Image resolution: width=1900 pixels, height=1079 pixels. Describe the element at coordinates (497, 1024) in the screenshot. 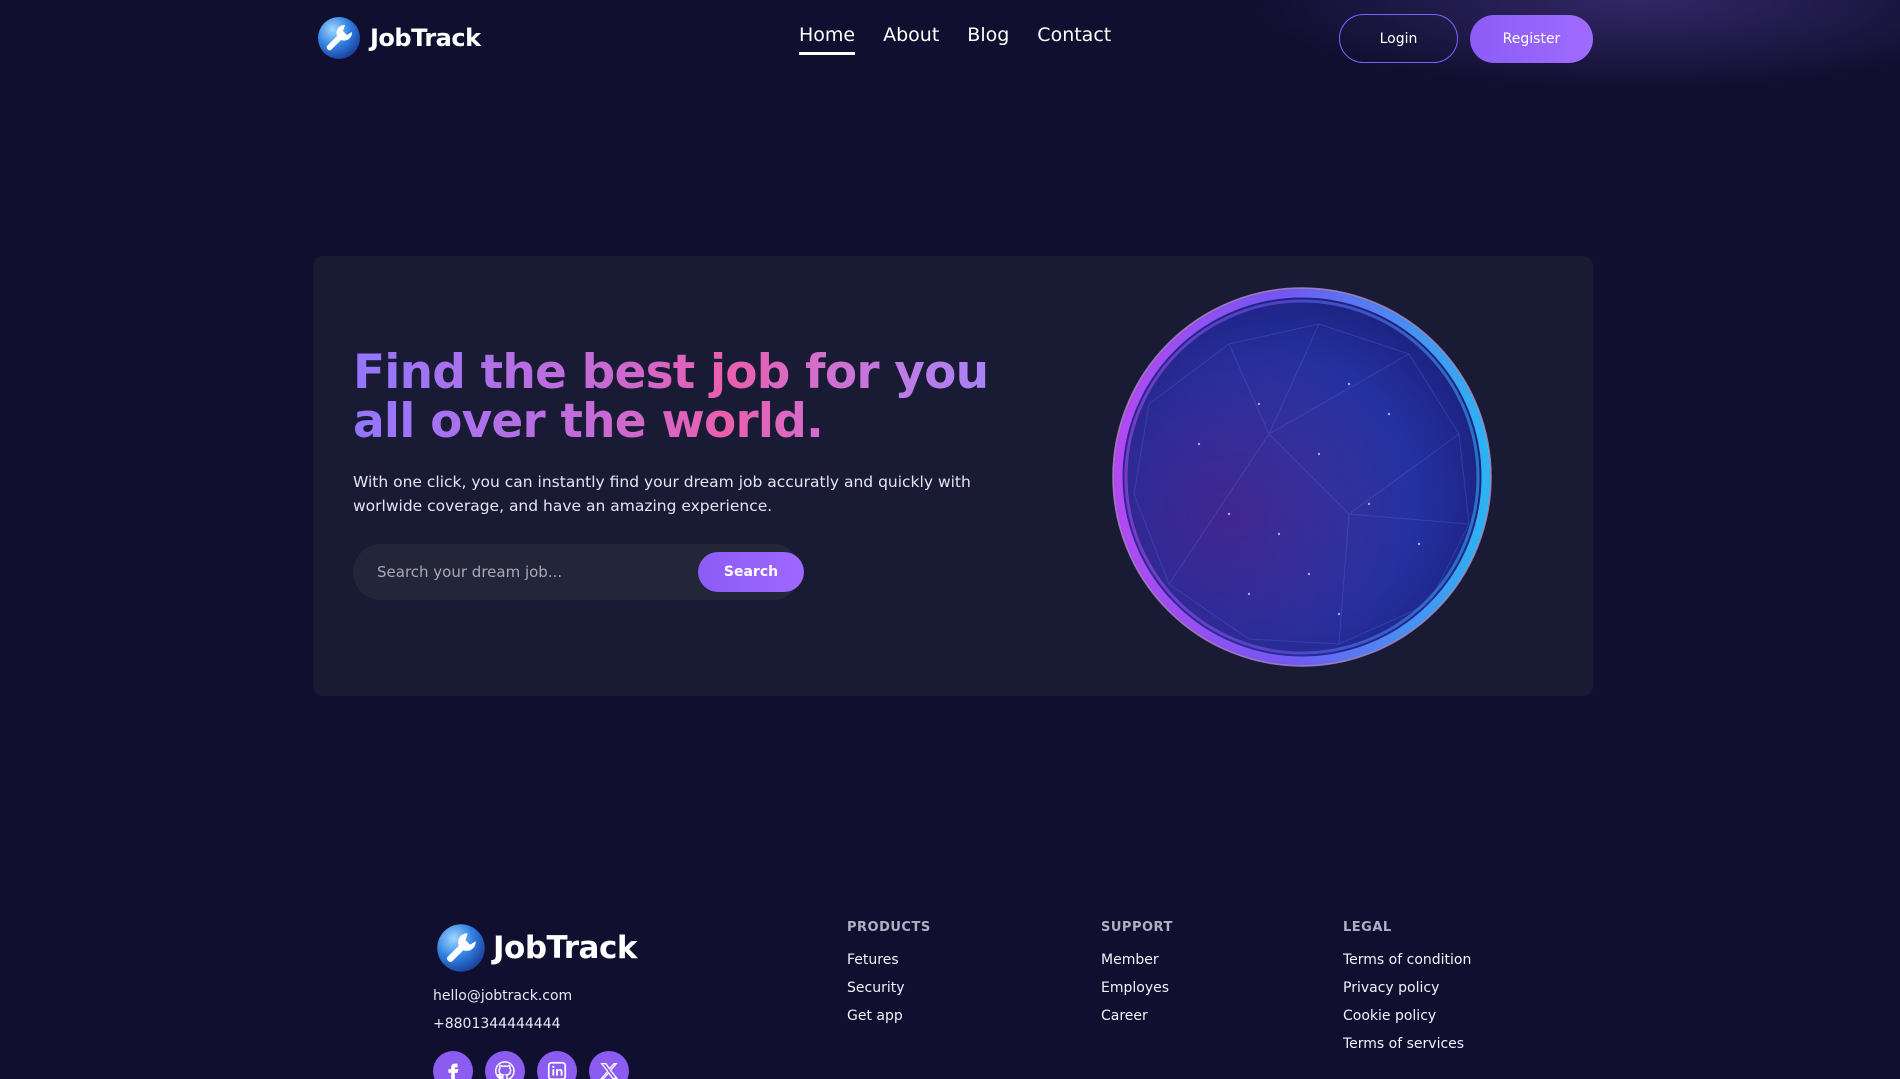

I see `contact-phone: +8801344444444` at that location.